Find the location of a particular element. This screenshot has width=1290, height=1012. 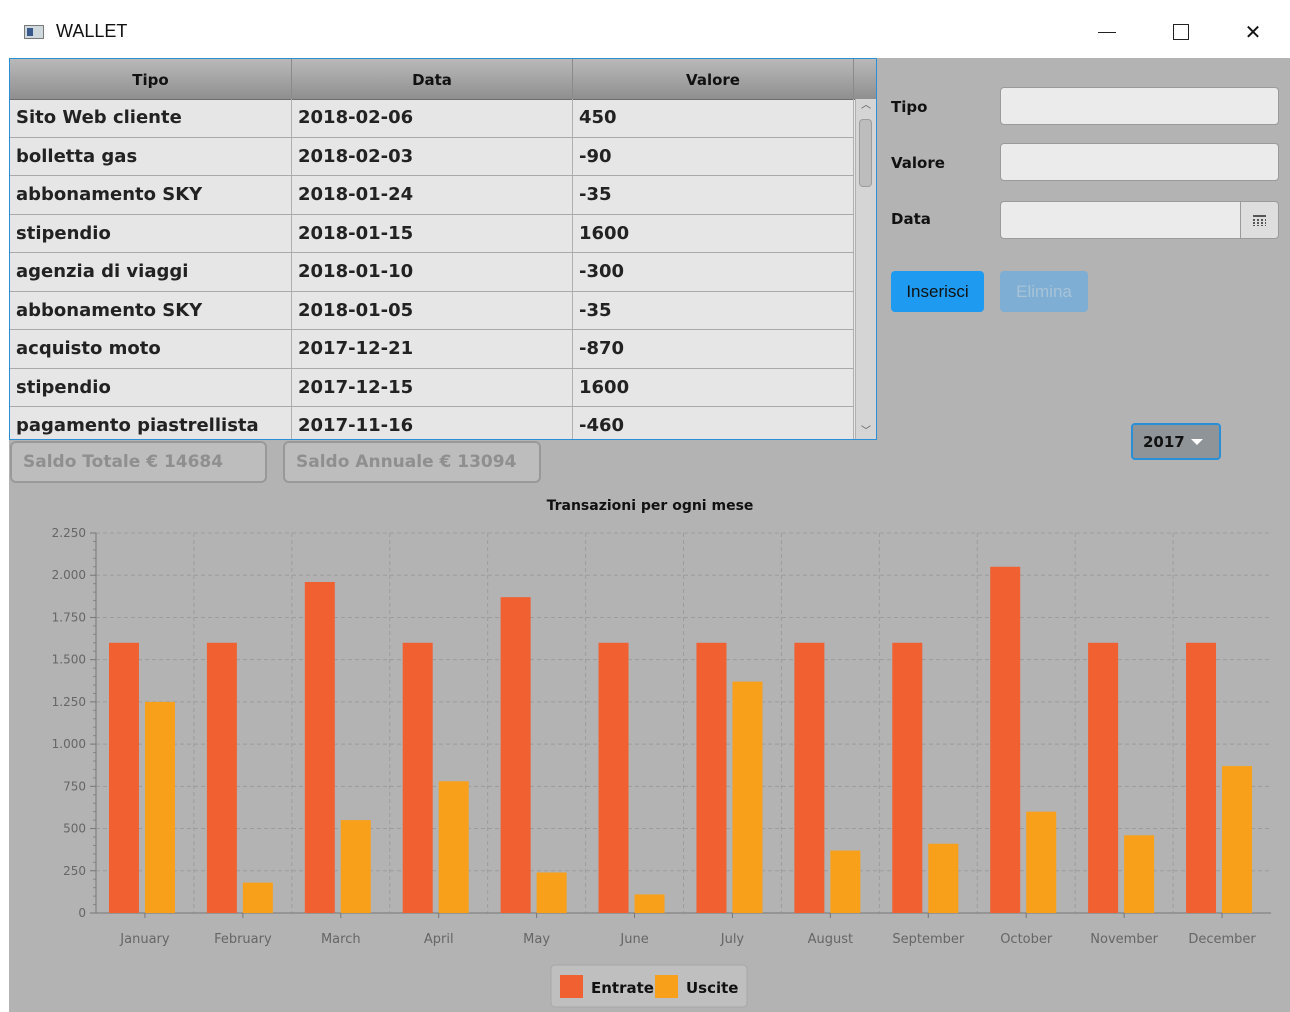

cell-valore: -870 is located at coordinates (713, 349).